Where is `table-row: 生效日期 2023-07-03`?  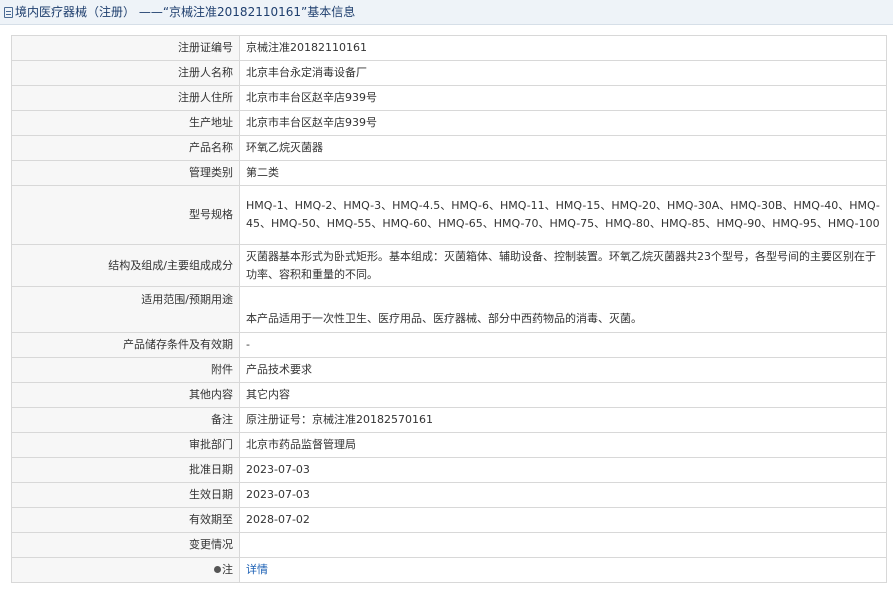 table-row: 生效日期 2023-07-03 is located at coordinates (449, 495).